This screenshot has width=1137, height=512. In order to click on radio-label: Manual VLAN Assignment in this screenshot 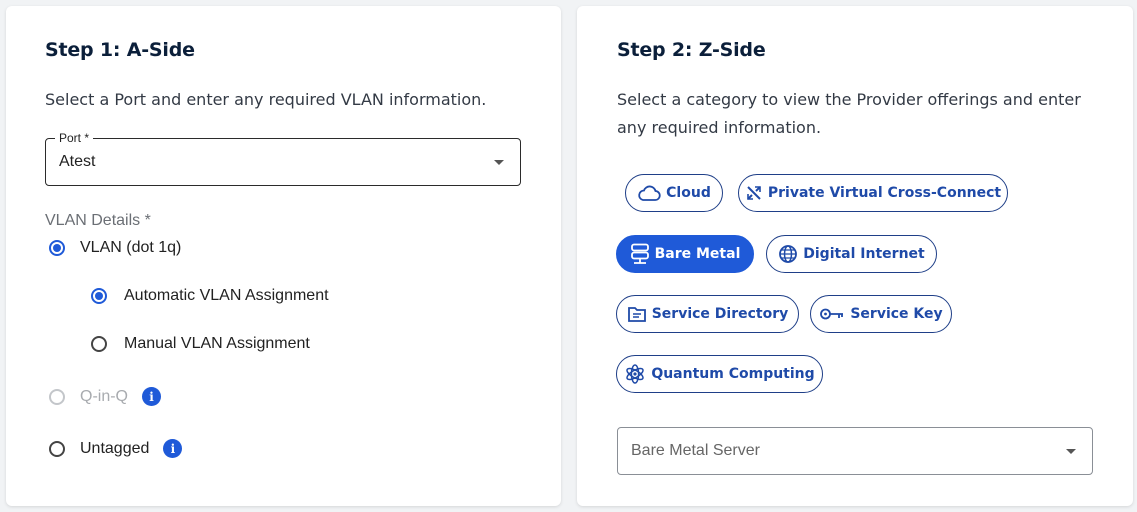, I will do `click(217, 343)`.